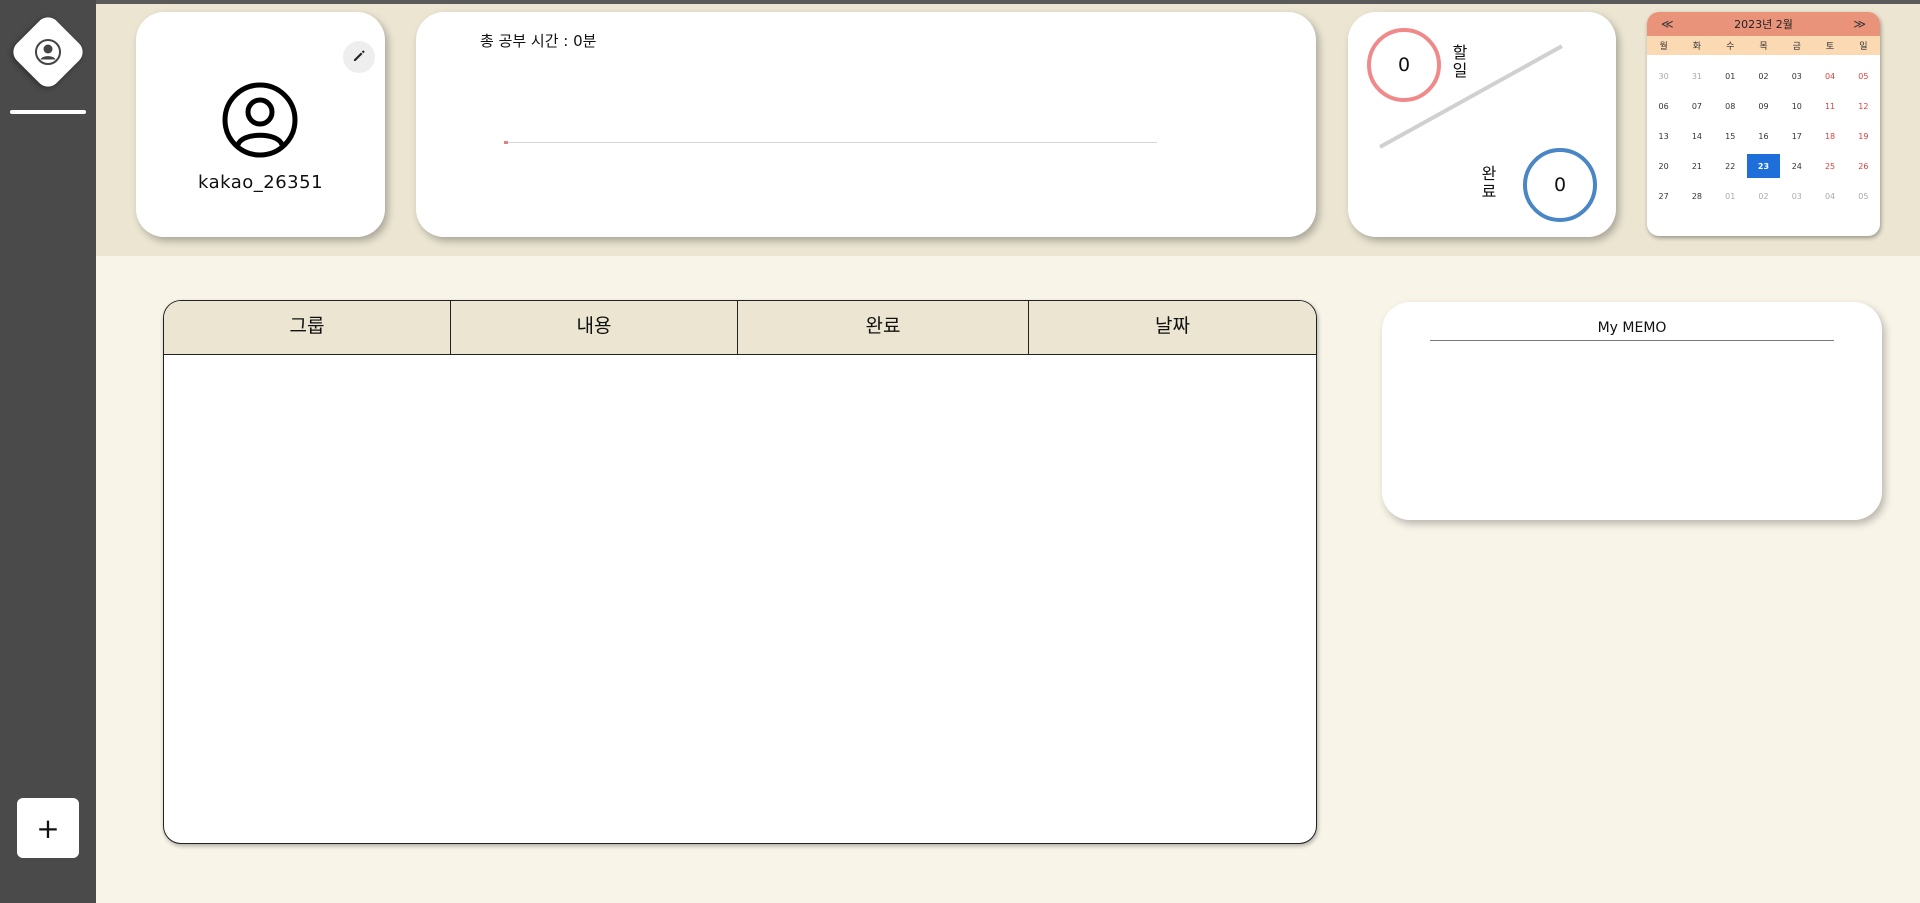 The width and height of the screenshot is (1920, 903). I want to click on calendar-day-number: 18, so click(1830, 136).